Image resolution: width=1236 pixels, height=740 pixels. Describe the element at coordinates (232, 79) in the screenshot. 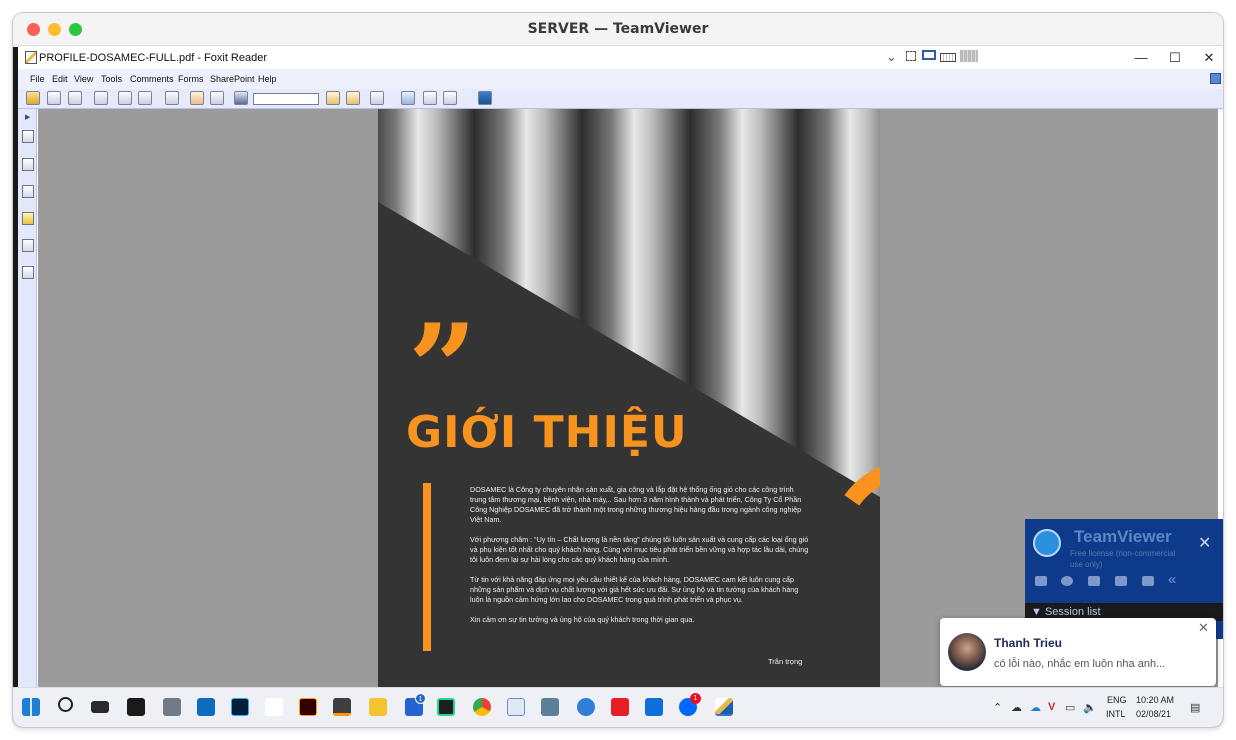

I see `menu-sharepoint: SharePoint` at that location.